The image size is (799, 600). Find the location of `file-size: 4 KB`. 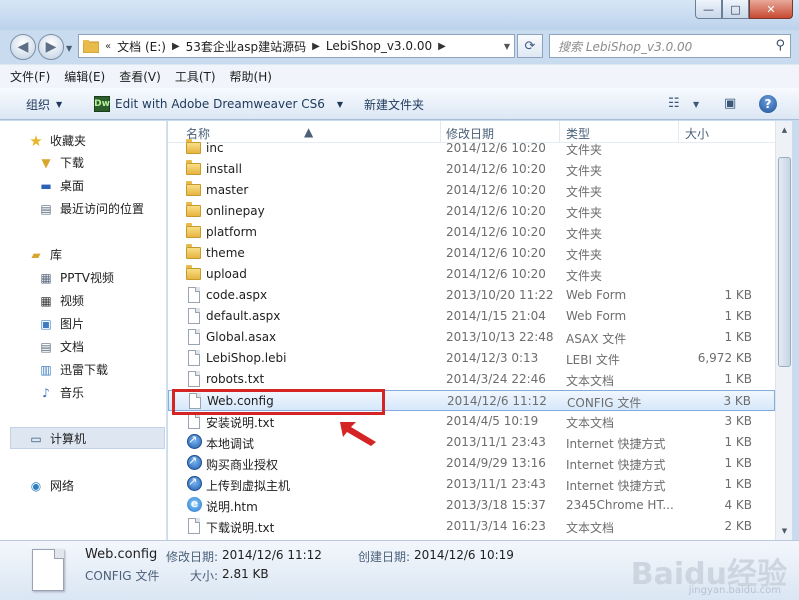

file-size: 4 KB is located at coordinates (738, 505).